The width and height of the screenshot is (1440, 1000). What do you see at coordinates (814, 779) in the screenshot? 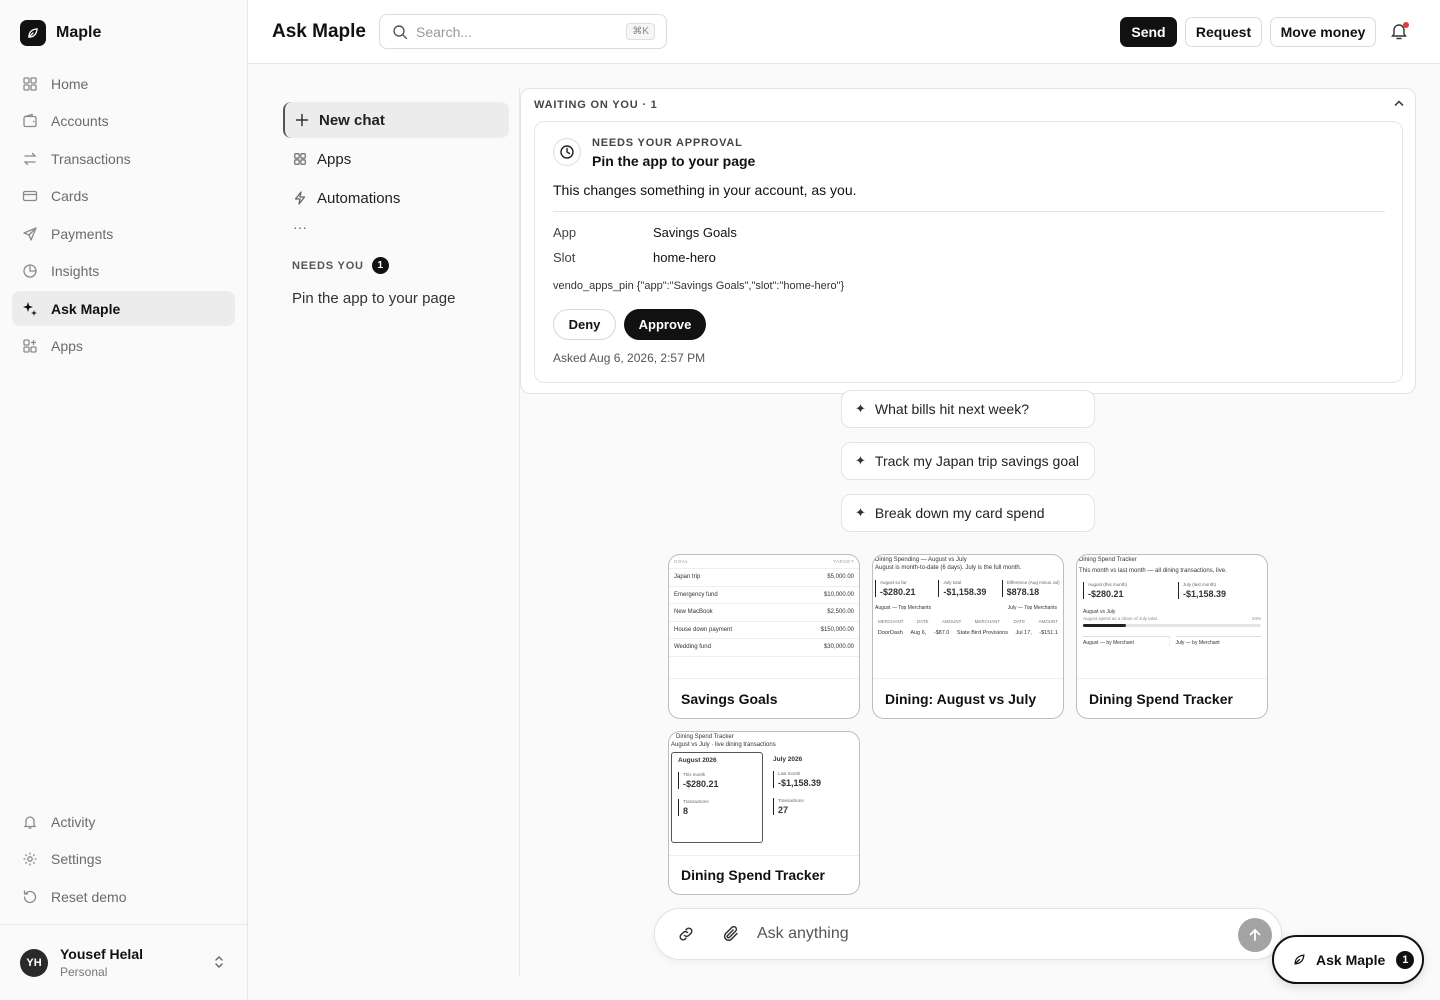
I see `stat: Last month -$1,158.39` at bounding box center [814, 779].